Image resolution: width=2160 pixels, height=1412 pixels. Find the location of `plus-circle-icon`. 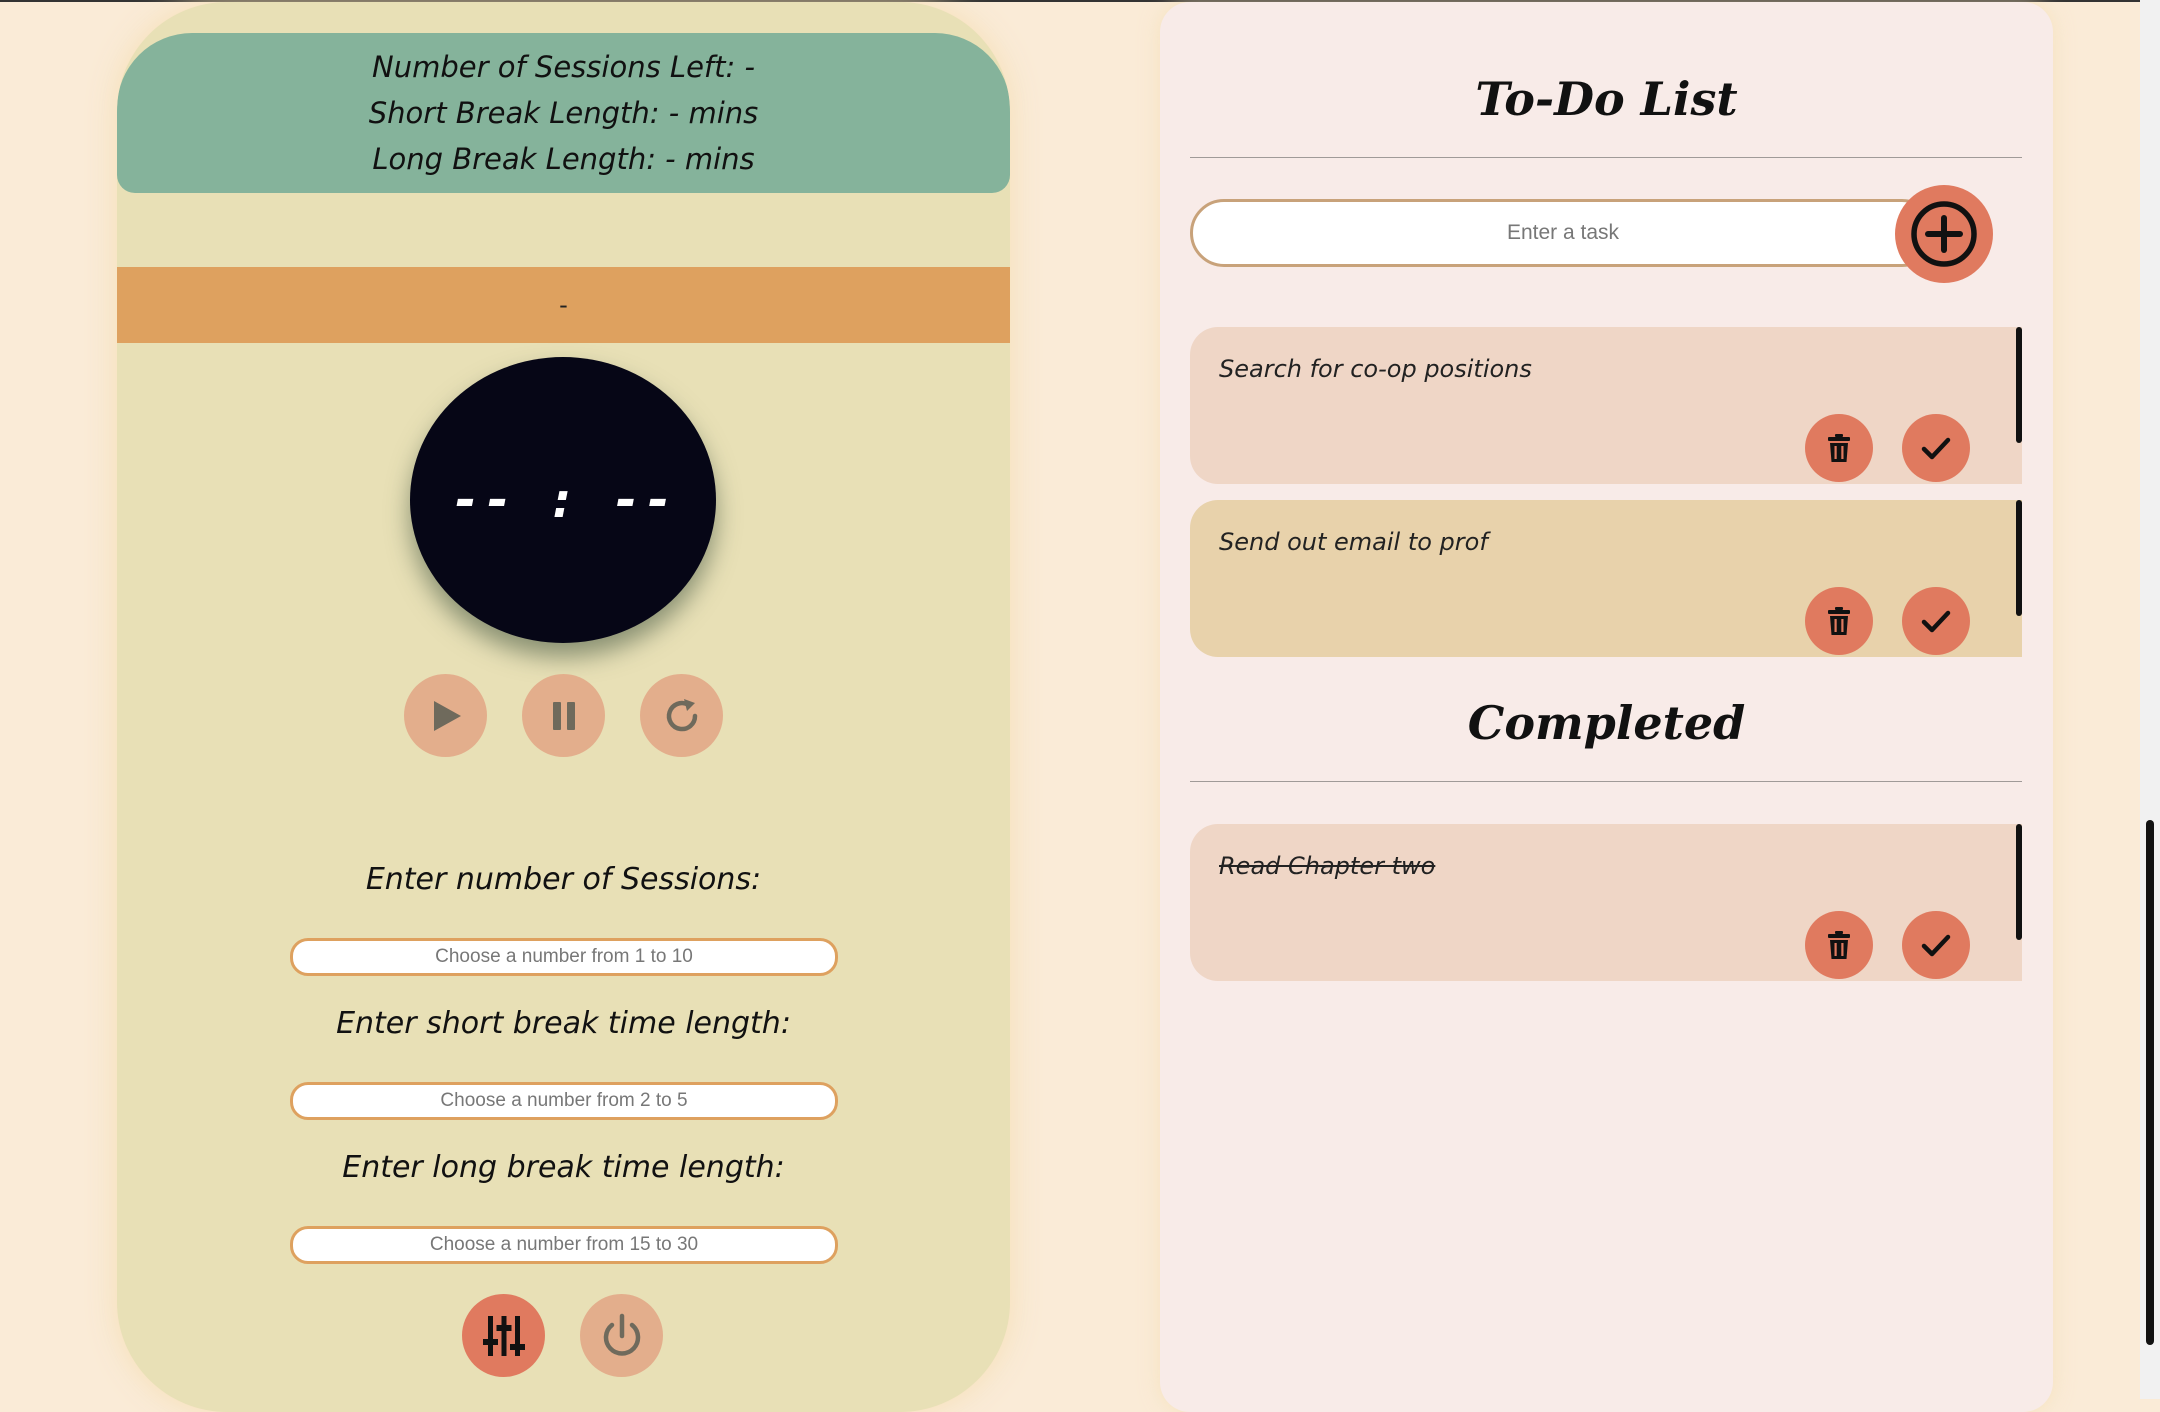

plus-circle-icon is located at coordinates (1944, 234).